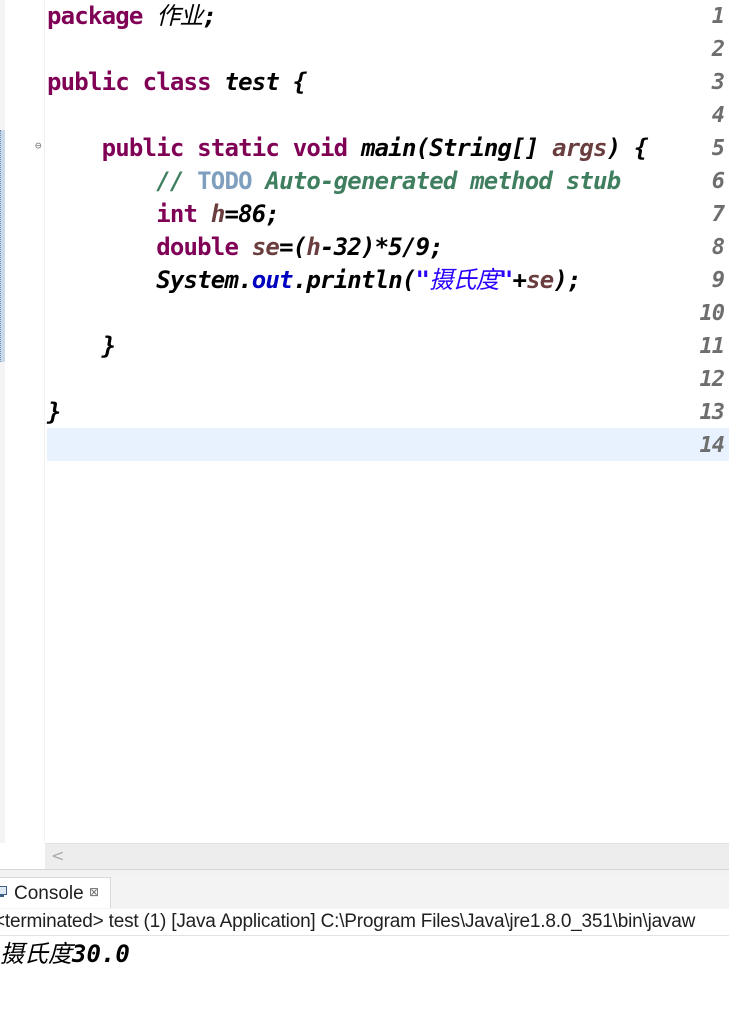  I want to click on keyword: class, so click(177, 82).